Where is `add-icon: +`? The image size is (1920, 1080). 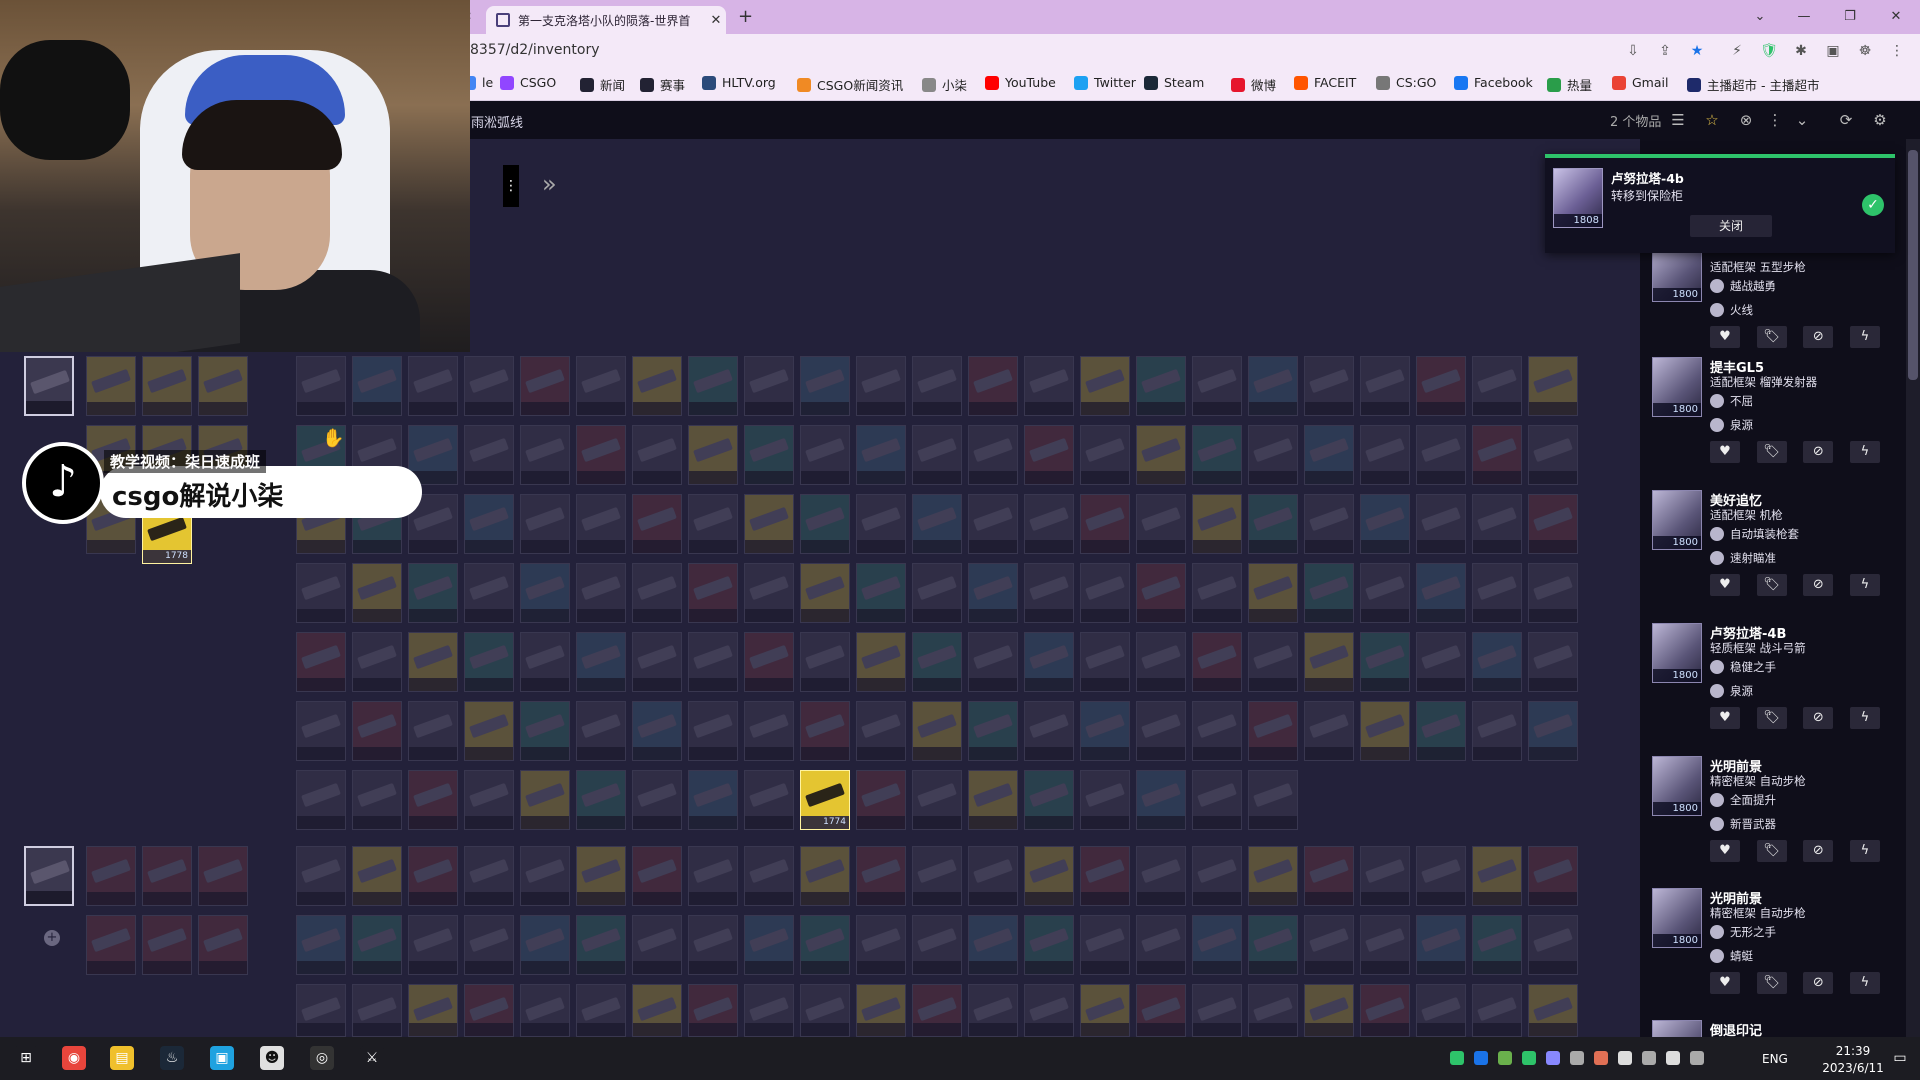 add-icon: + is located at coordinates (52, 938).